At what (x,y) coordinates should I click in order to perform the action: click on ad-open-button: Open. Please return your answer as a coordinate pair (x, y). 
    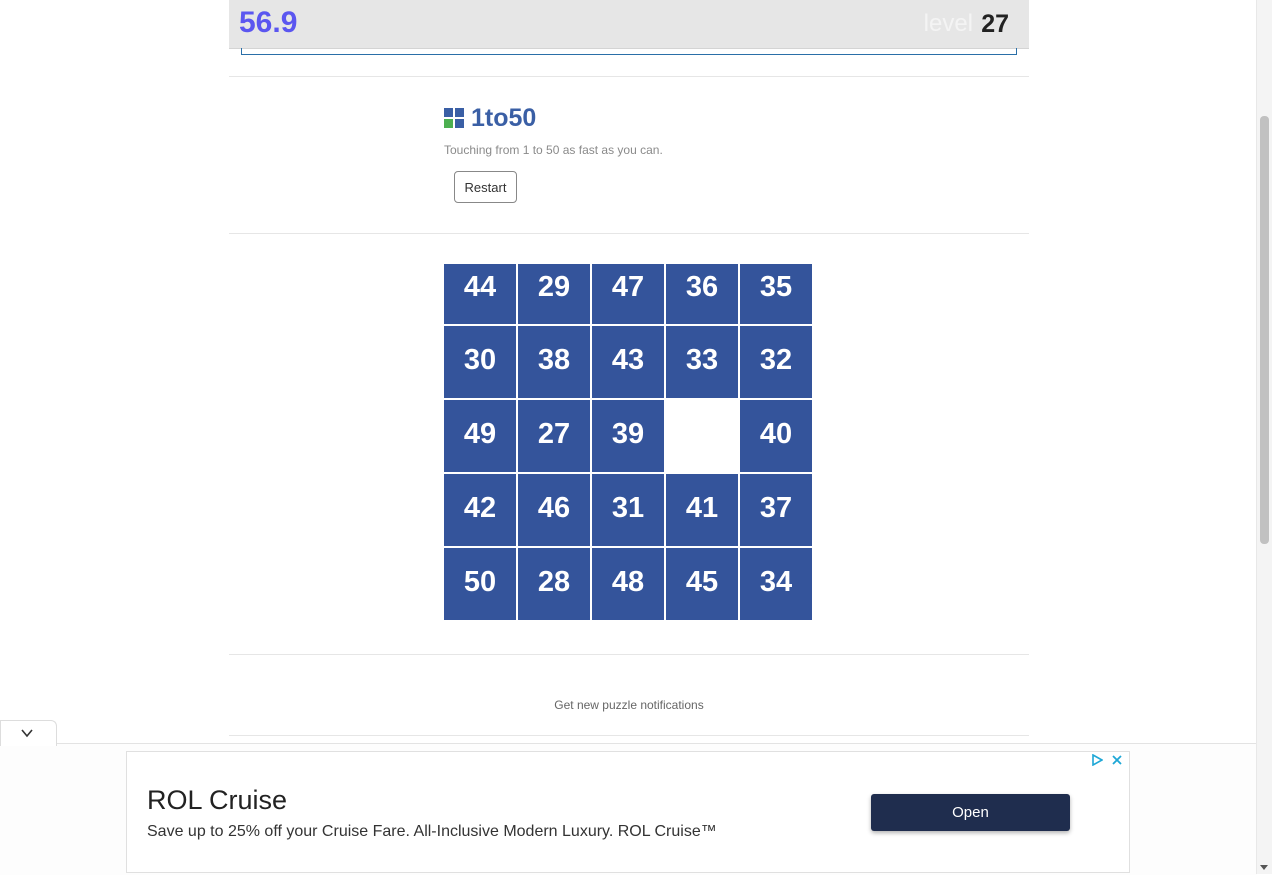
    Looking at the image, I should click on (970, 812).